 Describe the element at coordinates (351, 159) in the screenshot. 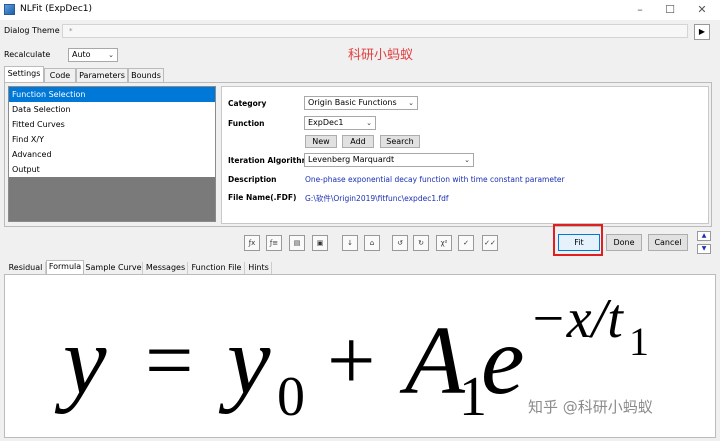

I see `iteration-algorithm-value: Levenberg Marquardt` at that location.